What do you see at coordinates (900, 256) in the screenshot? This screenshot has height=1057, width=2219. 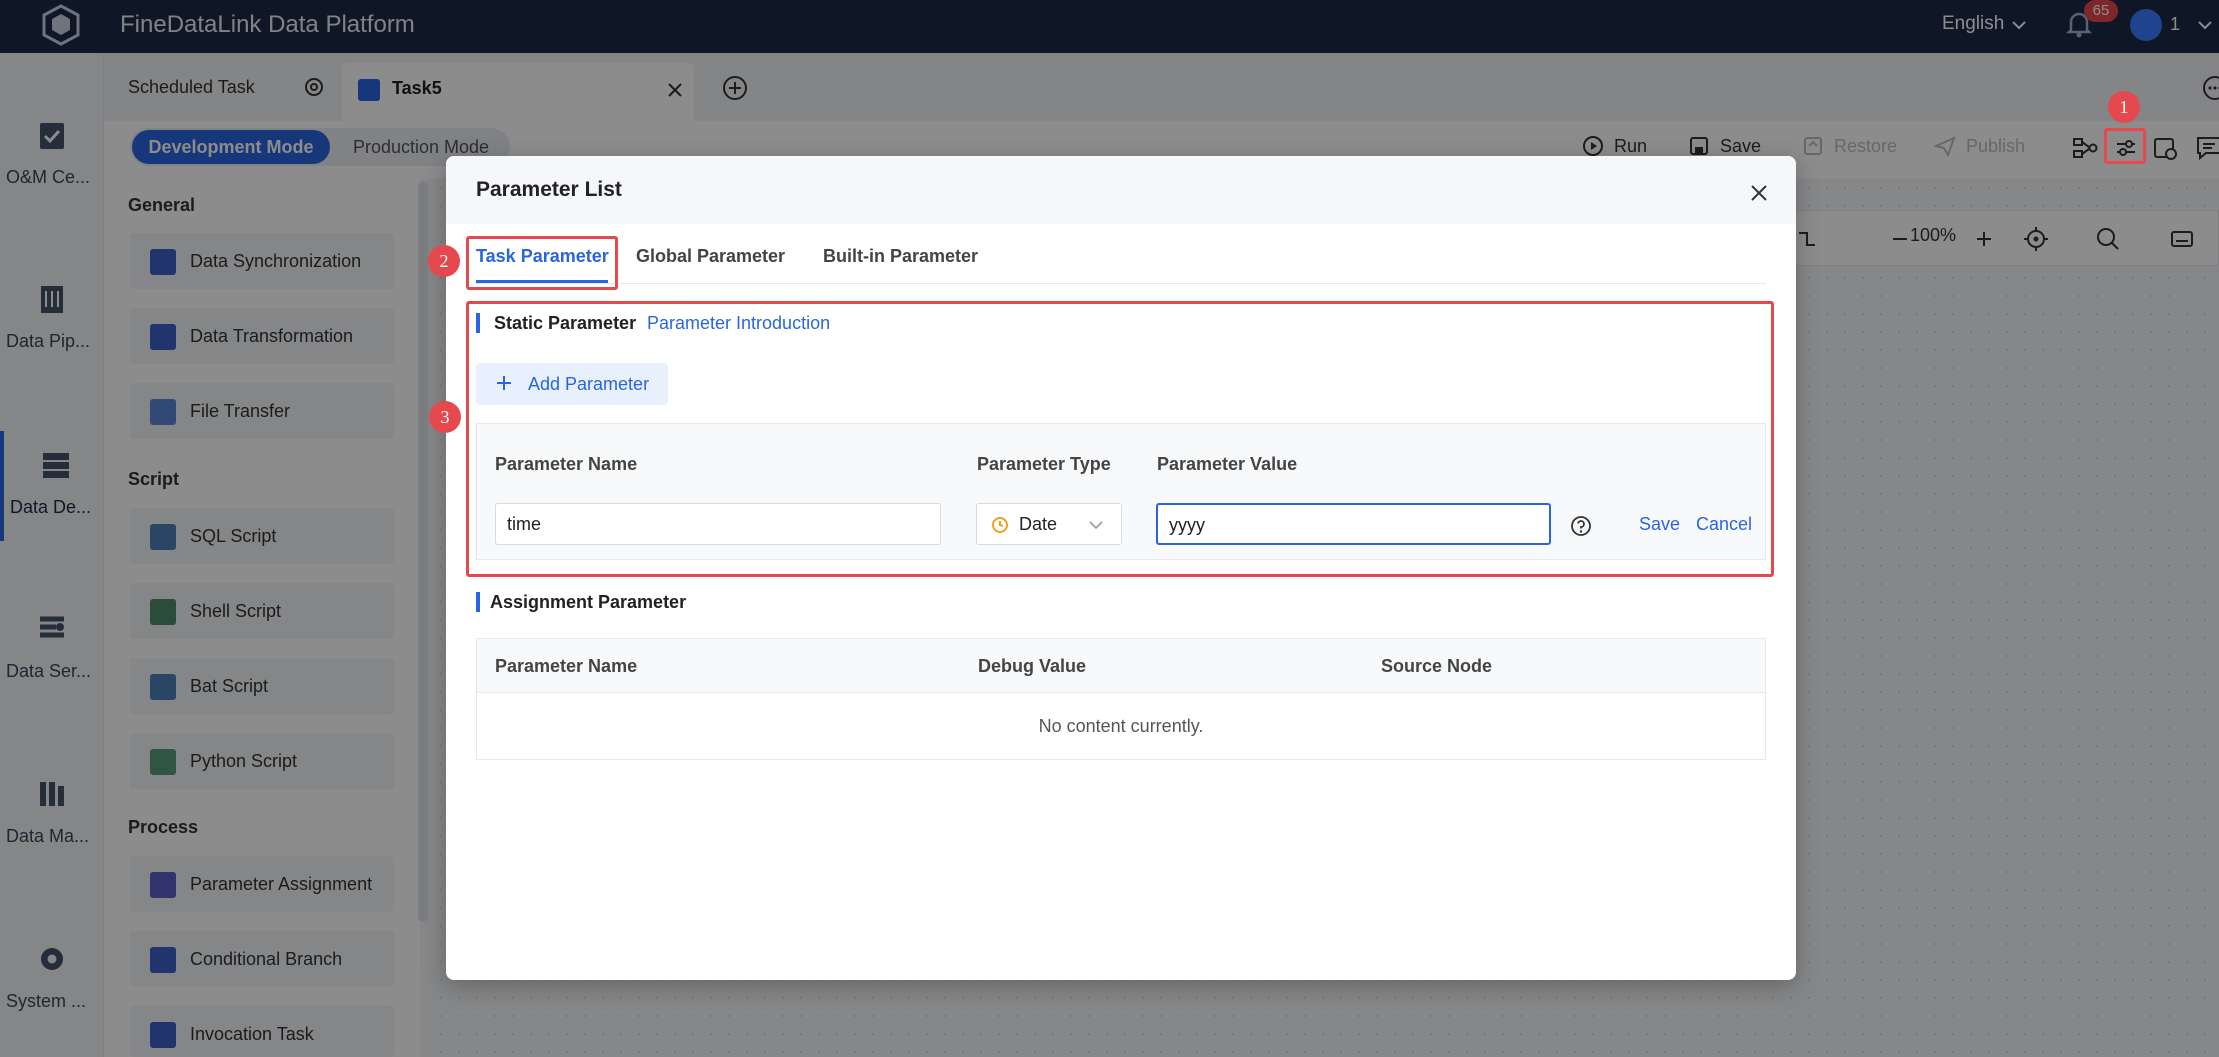 I see `tab-builtin-parameter: Built-in Parameter` at bounding box center [900, 256].